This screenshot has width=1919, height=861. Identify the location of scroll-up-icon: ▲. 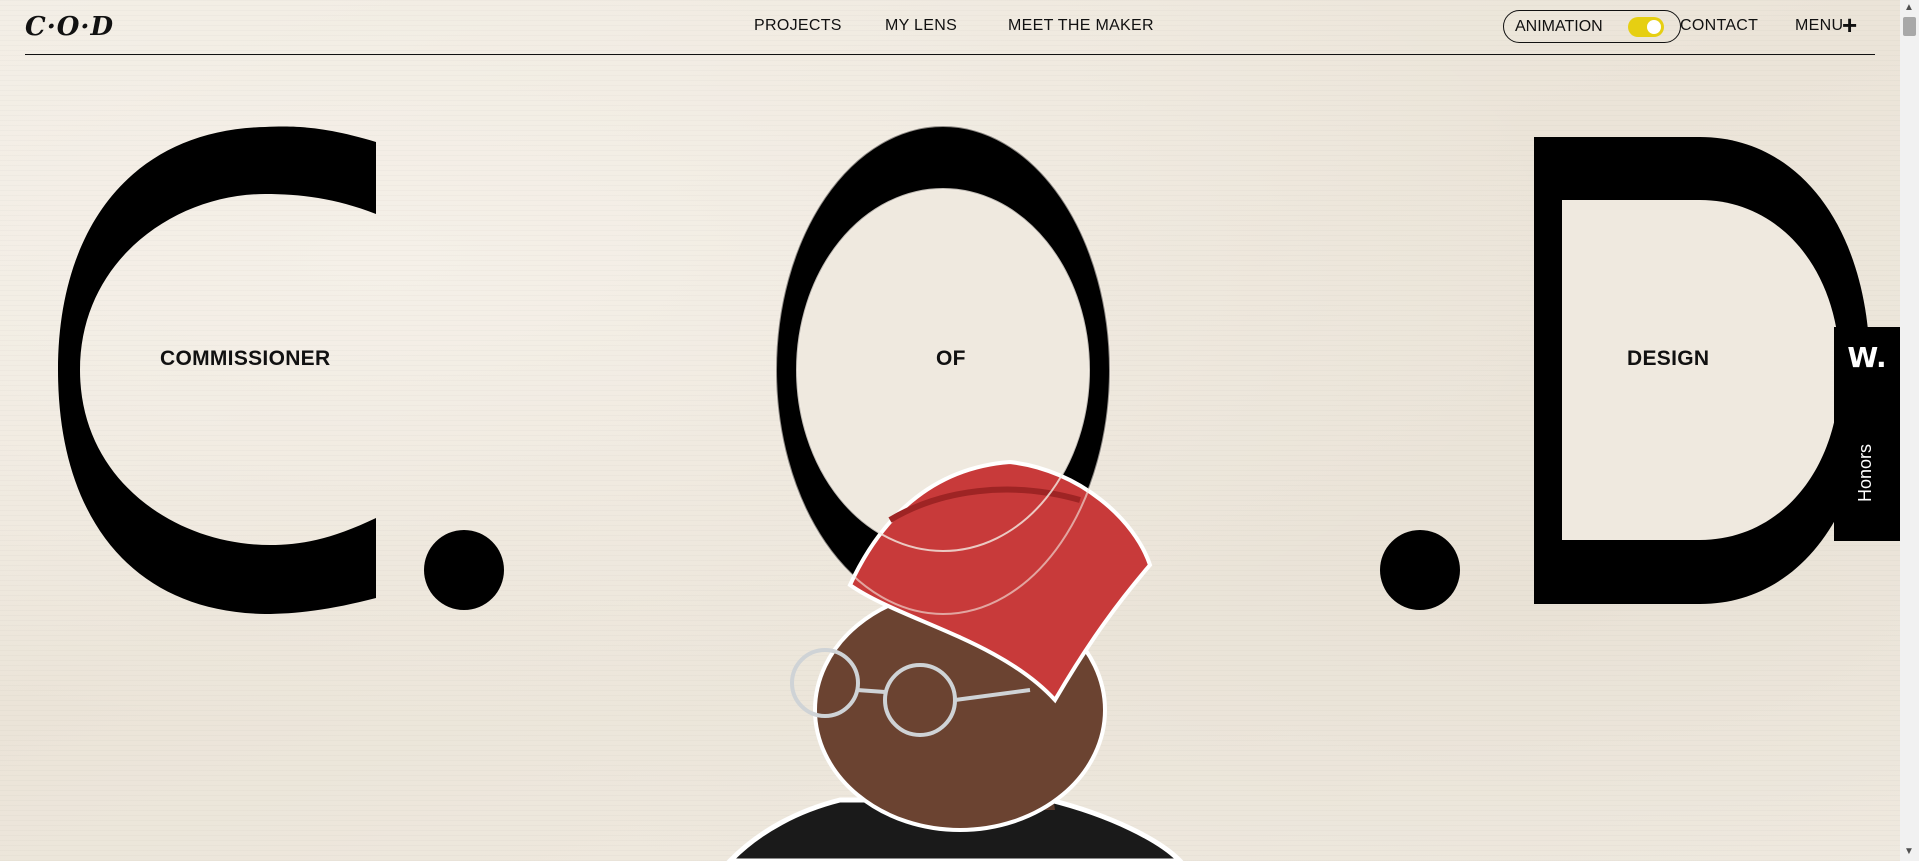
(1909, 7).